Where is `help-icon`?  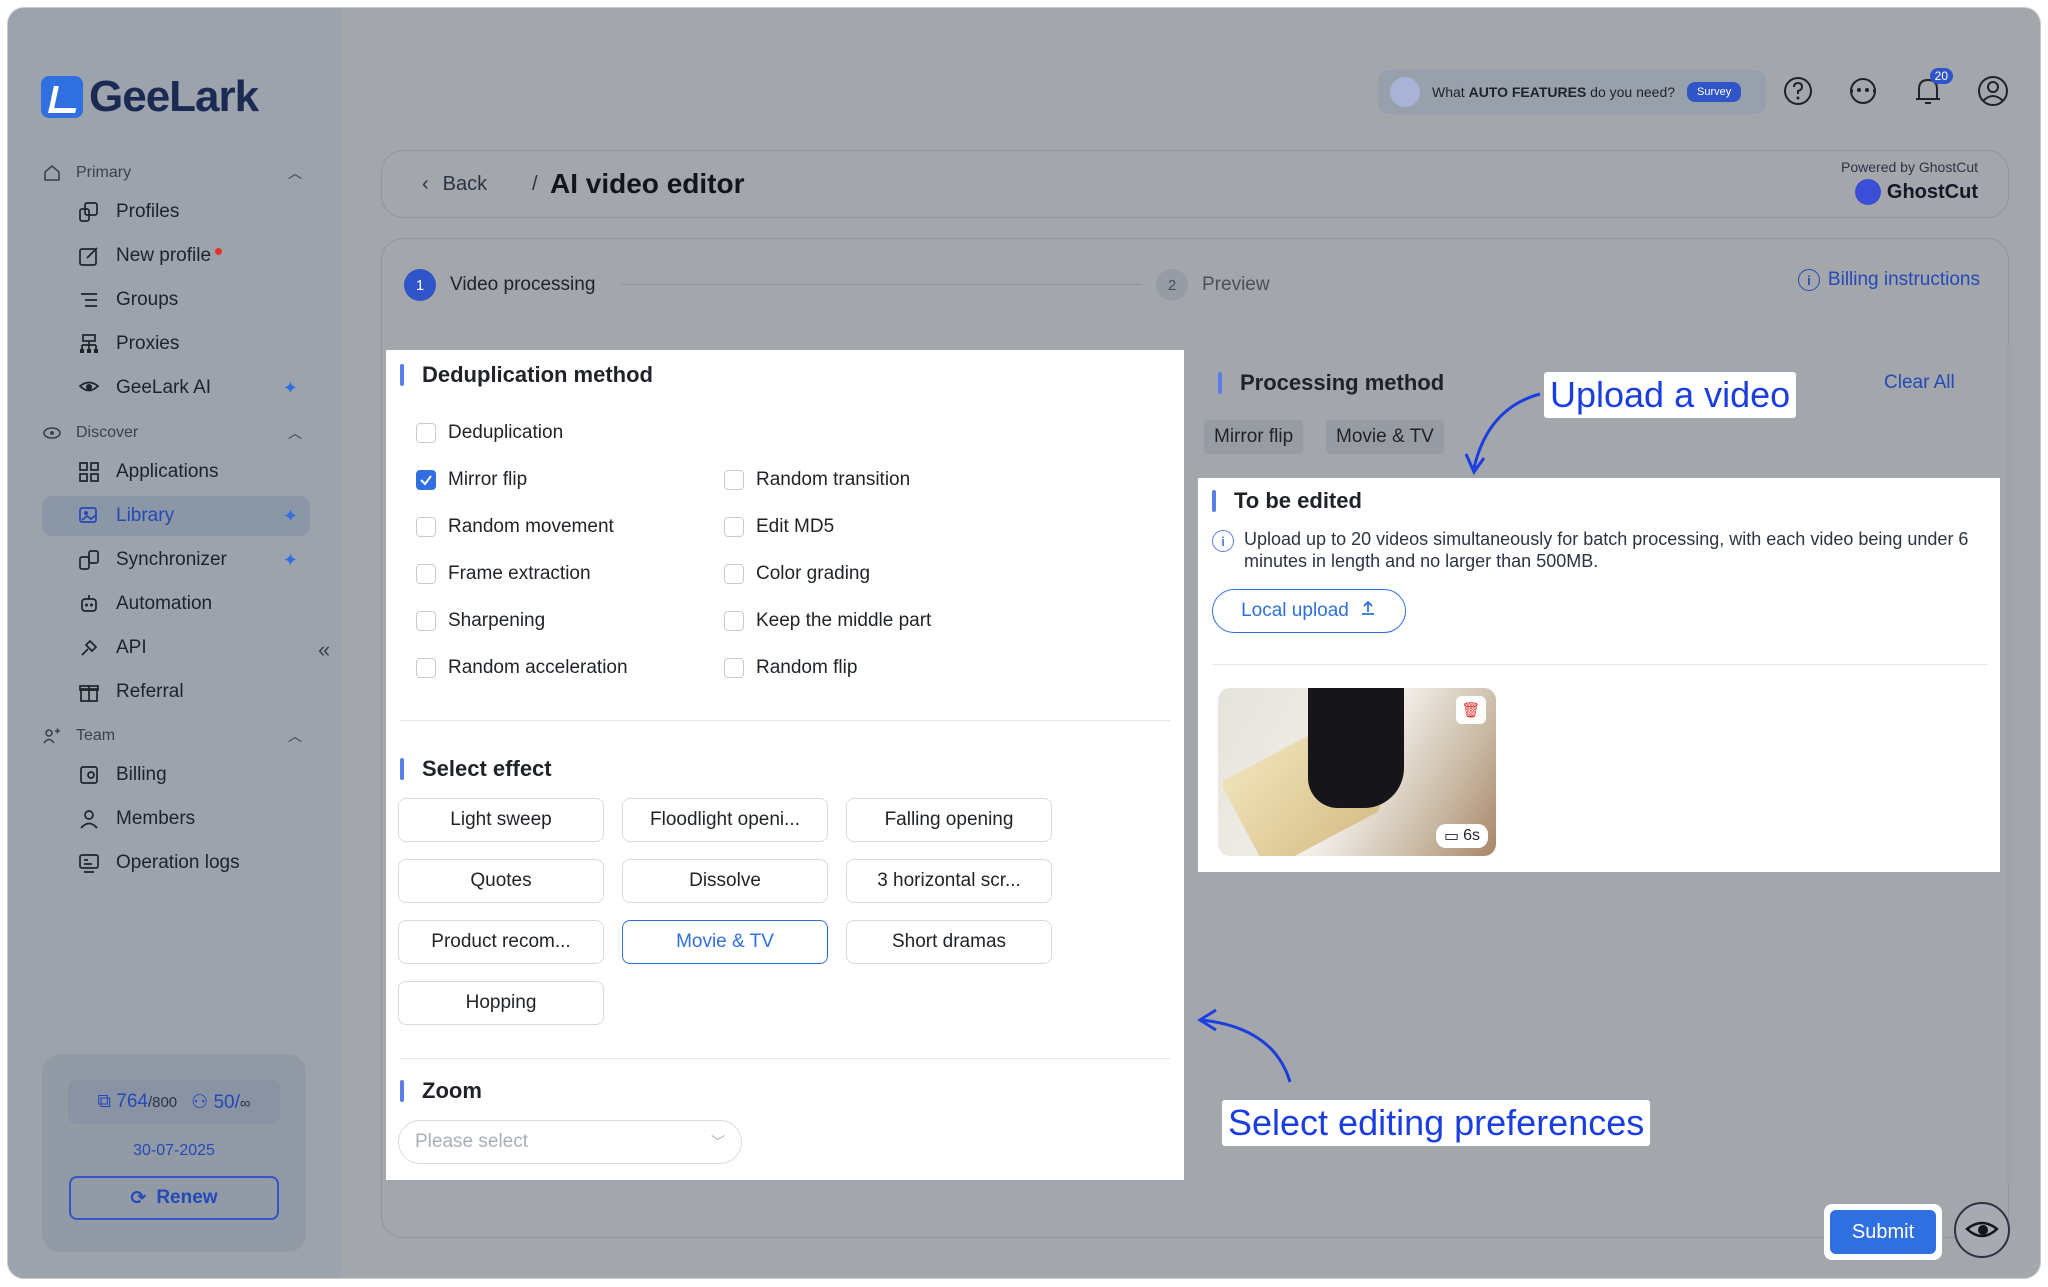
help-icon is located at coordinates (1798, 91).